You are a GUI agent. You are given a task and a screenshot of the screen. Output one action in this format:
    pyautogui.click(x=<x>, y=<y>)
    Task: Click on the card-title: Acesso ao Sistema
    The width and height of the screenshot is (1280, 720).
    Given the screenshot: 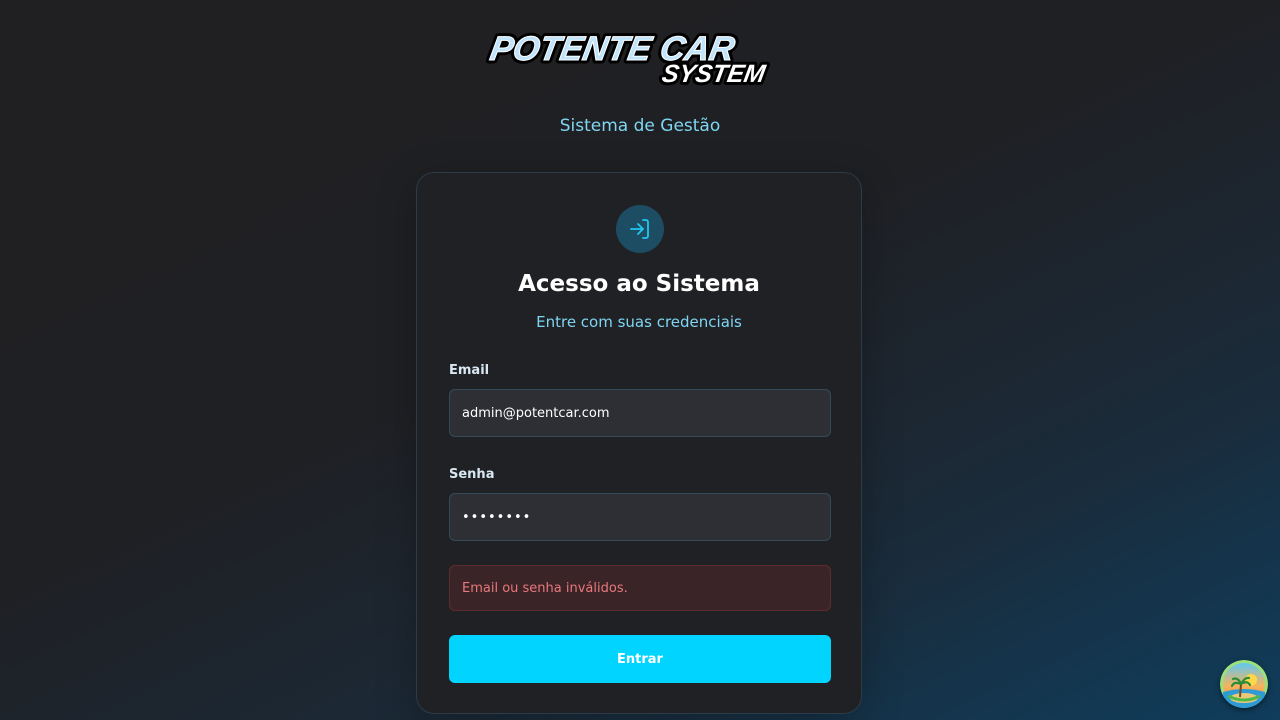 What is the action you would take?
    pyautogui.click(x=639, y=284)
    